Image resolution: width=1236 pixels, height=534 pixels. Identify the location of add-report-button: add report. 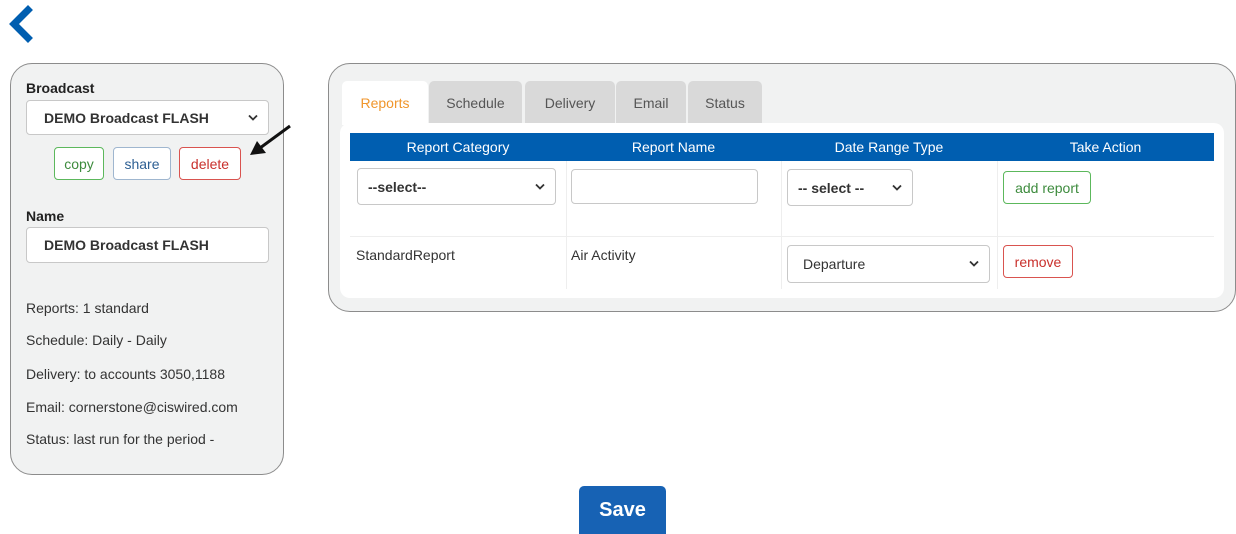
(1047, 187).